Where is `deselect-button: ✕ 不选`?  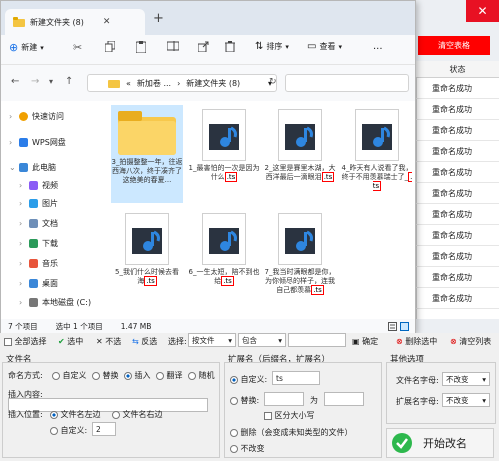 deselect-button: ✕ 不选 is located at coordinates (108, 341).